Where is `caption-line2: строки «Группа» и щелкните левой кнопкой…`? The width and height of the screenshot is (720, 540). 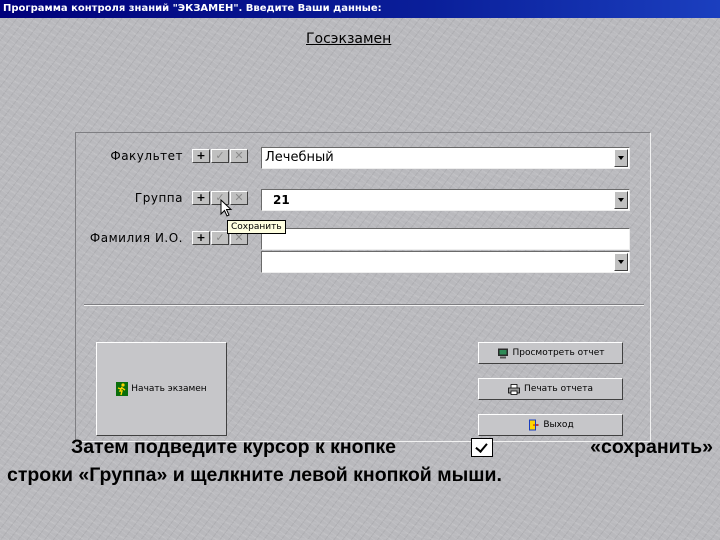 caption-line2: строки «Группа» и щелкните левой кнопкой… is located at coordinates (254, 475).